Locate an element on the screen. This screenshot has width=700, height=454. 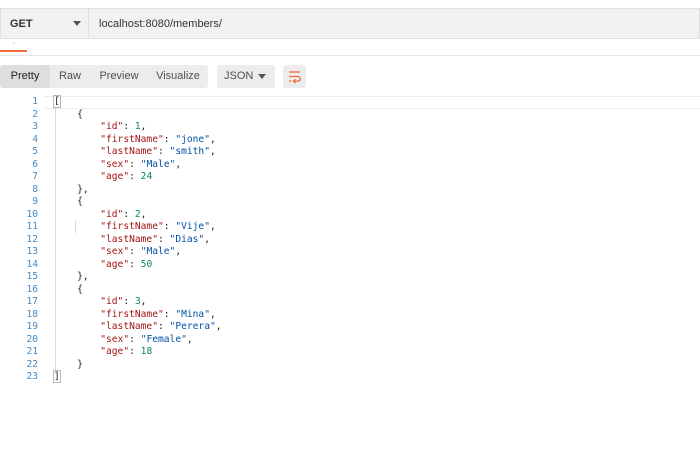
wrap-lines-button is located at coordinates (294, 76).